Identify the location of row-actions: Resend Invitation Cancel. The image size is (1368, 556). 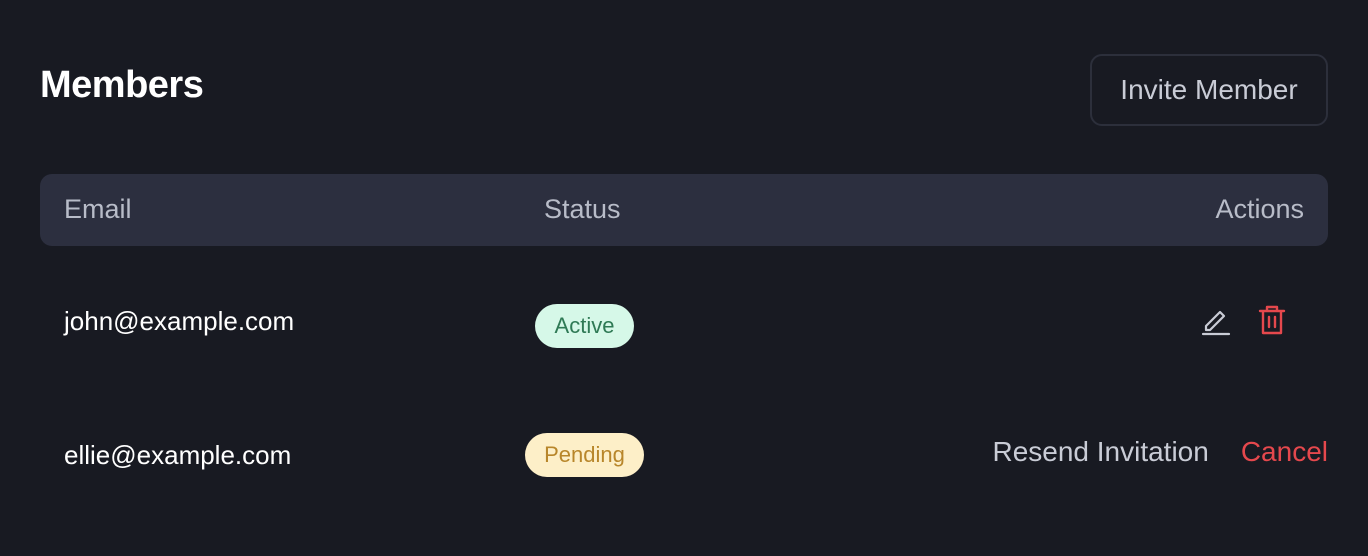
(1160, 452).